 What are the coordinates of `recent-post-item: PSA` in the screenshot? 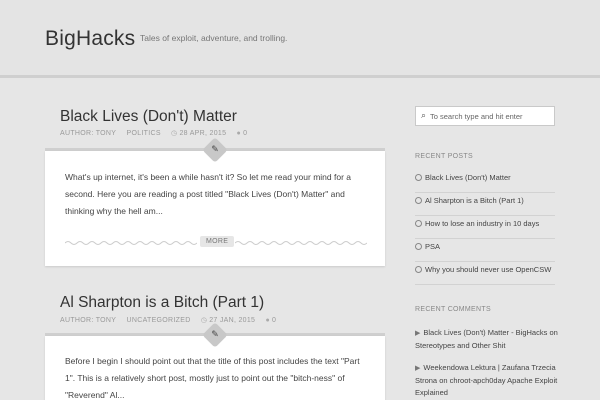 It's located at (485, 251).